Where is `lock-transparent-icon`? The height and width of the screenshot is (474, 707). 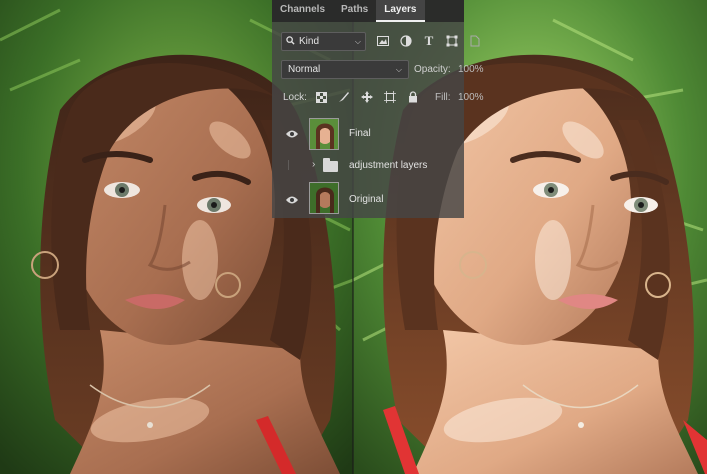 lock-transparent-icon is located at coordinates (321, 97).